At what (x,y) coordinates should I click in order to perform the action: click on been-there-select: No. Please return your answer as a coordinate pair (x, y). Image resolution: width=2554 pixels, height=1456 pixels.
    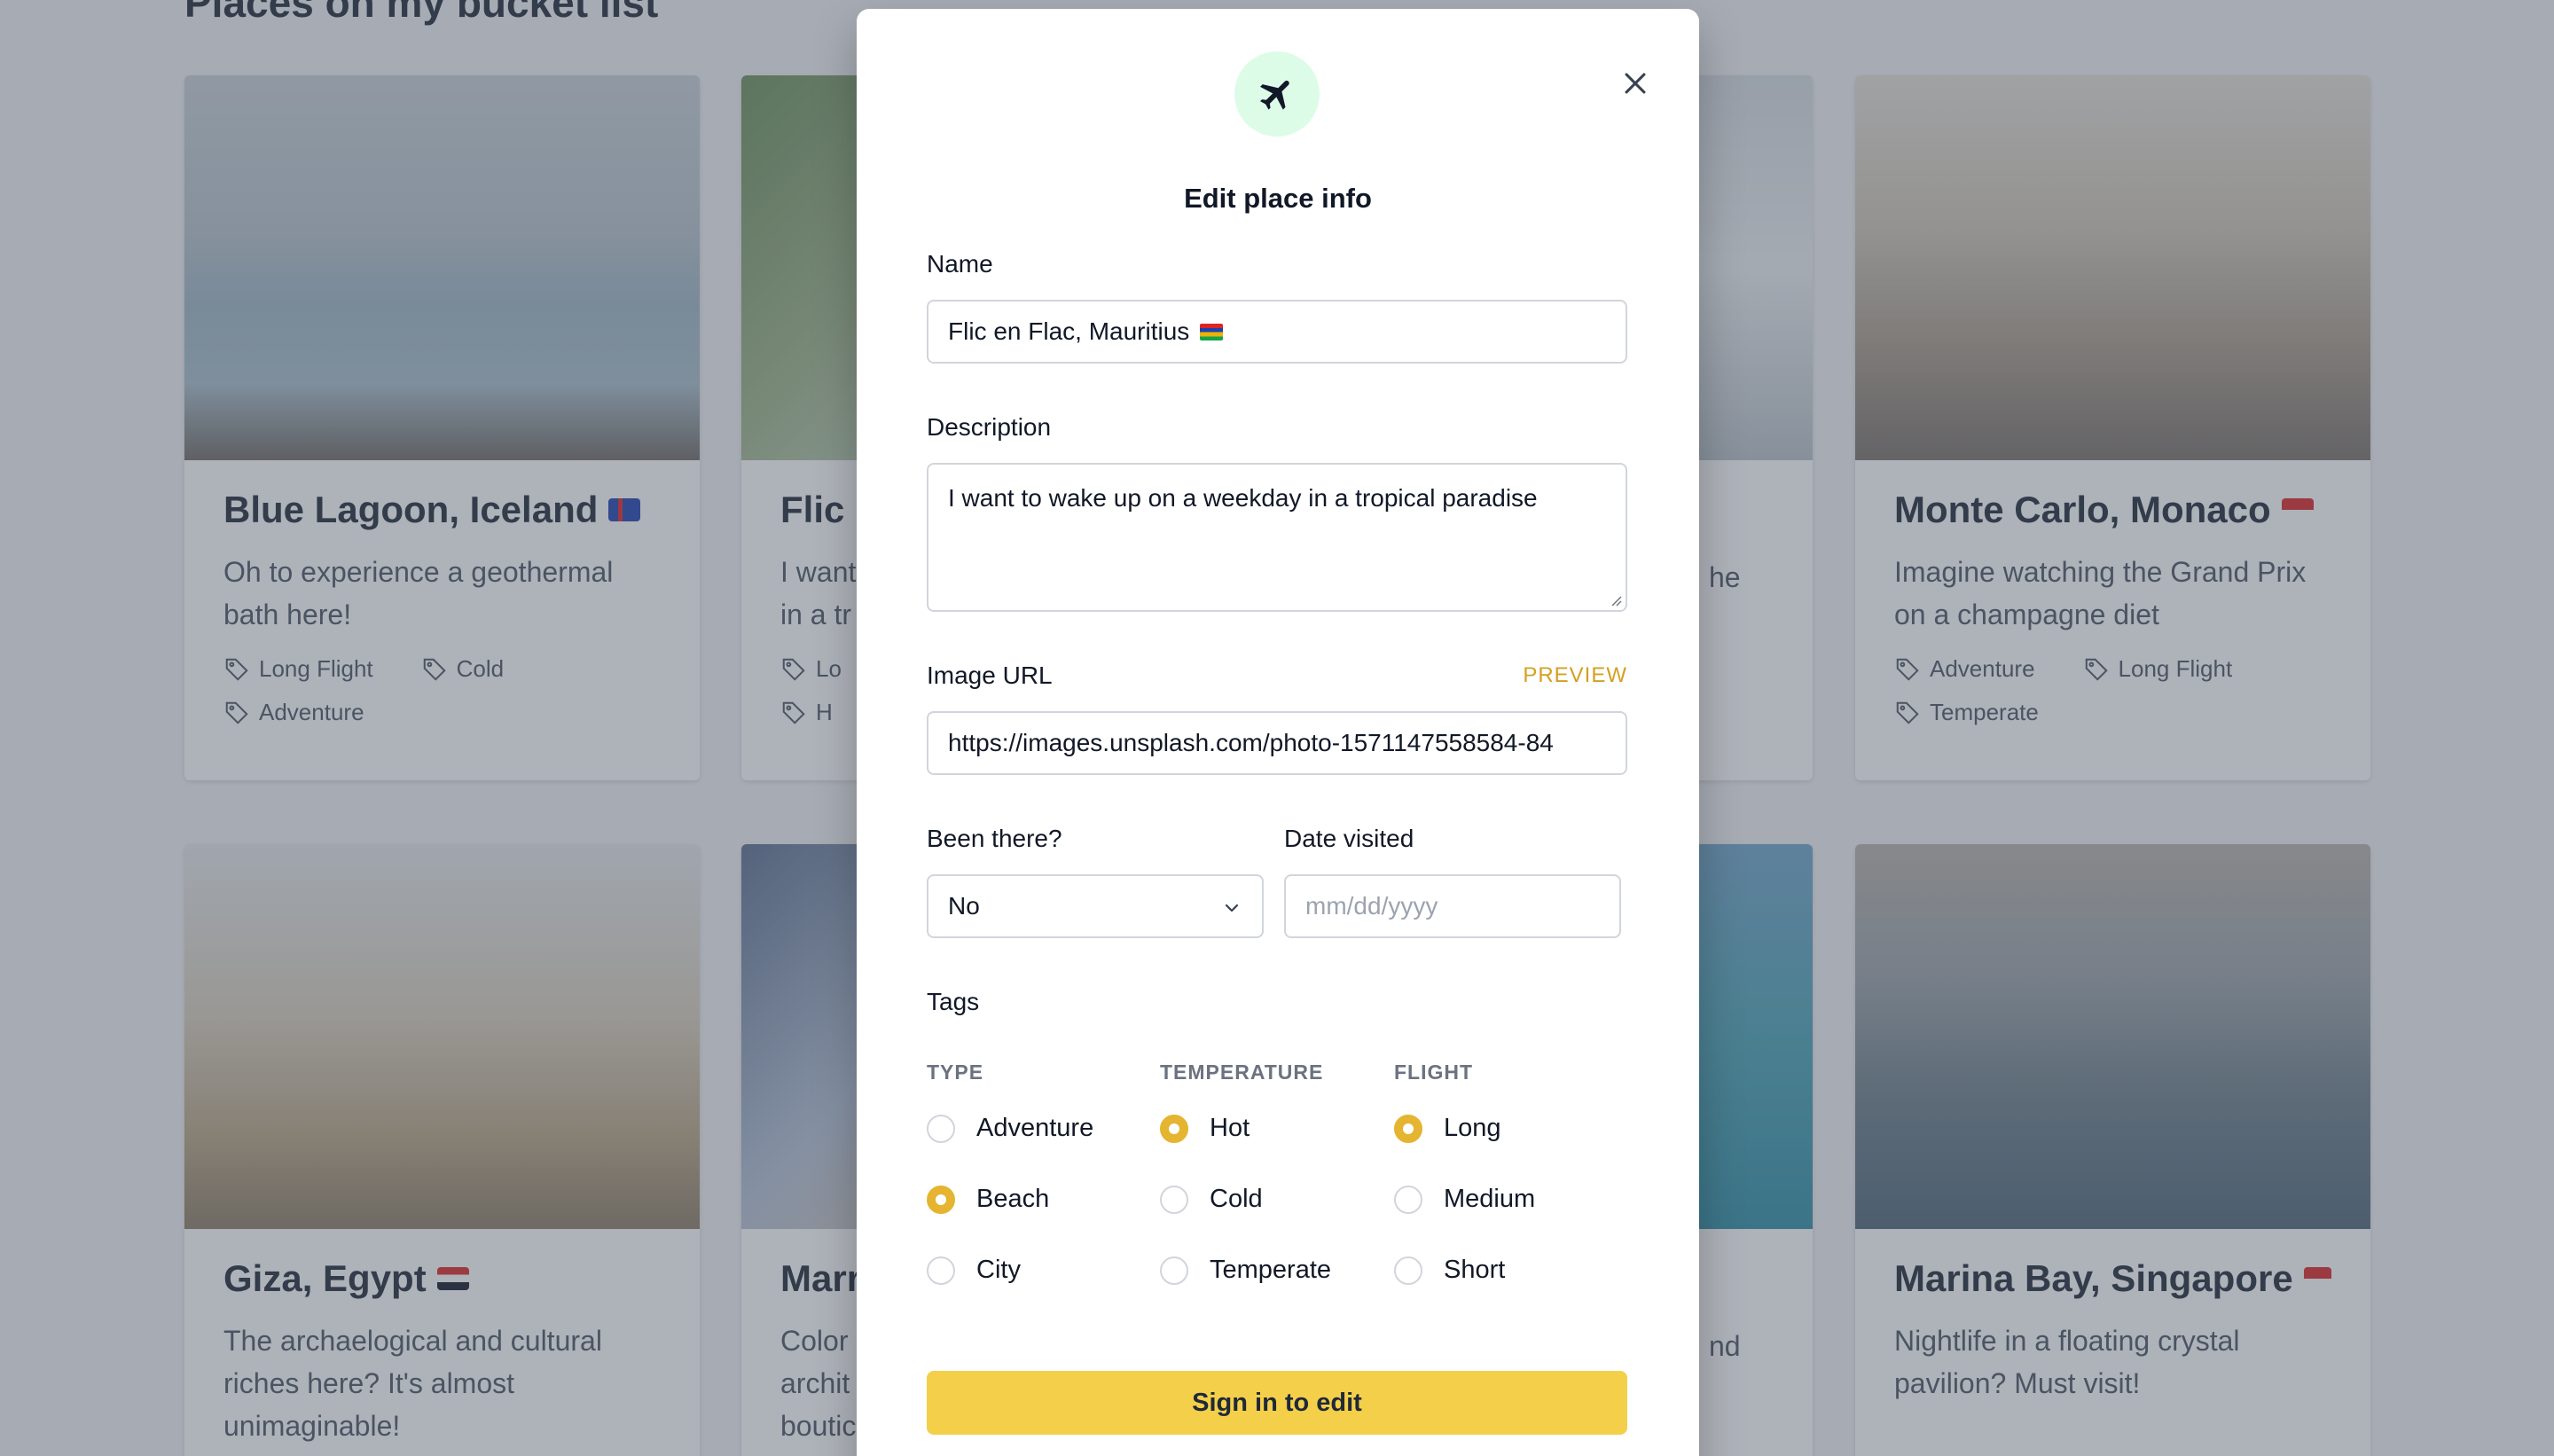
    Looking at the image, I should click on (1095, 906).